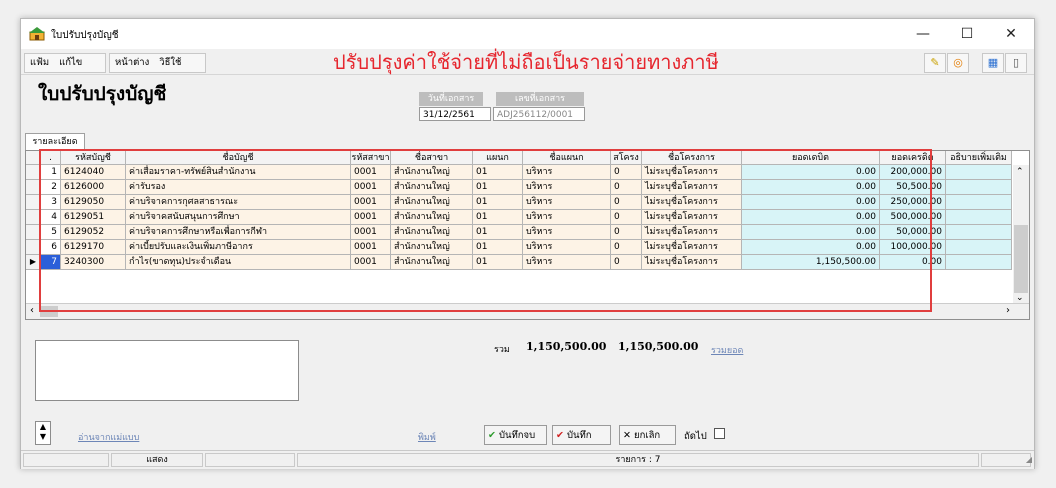  Describe the element at coordinates (811, 158) in the screenshot. I see `grid-header-debit: ยอดเดบิต` at that location.